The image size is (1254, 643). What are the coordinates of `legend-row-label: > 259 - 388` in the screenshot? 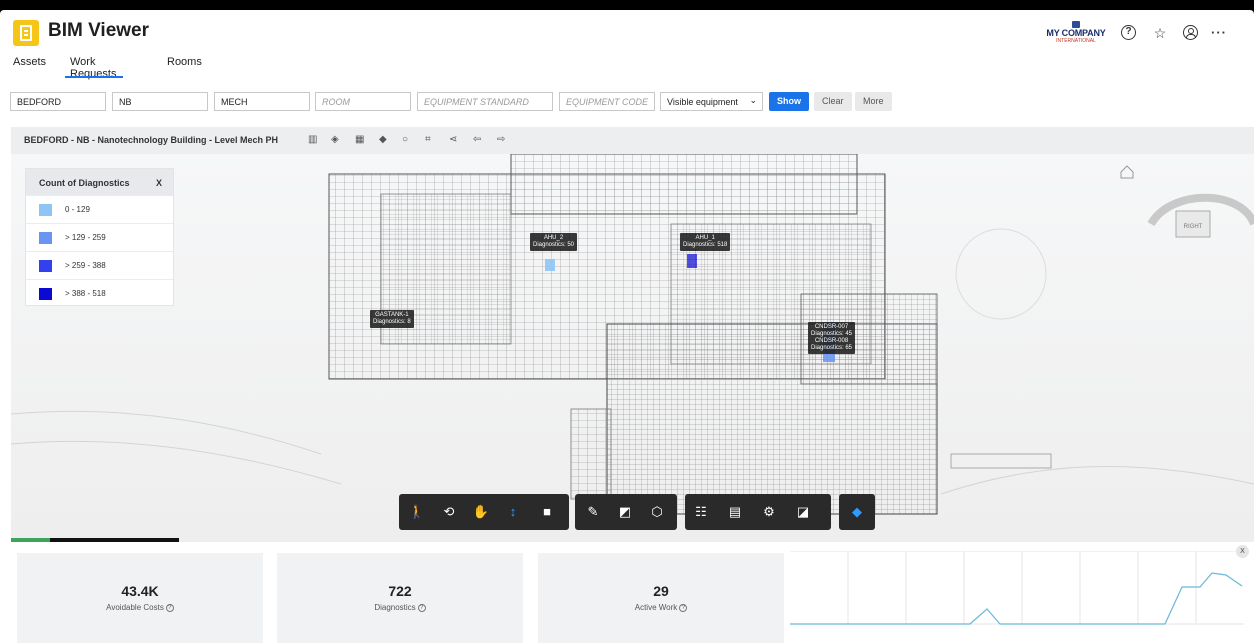 It's located at (85, 265).